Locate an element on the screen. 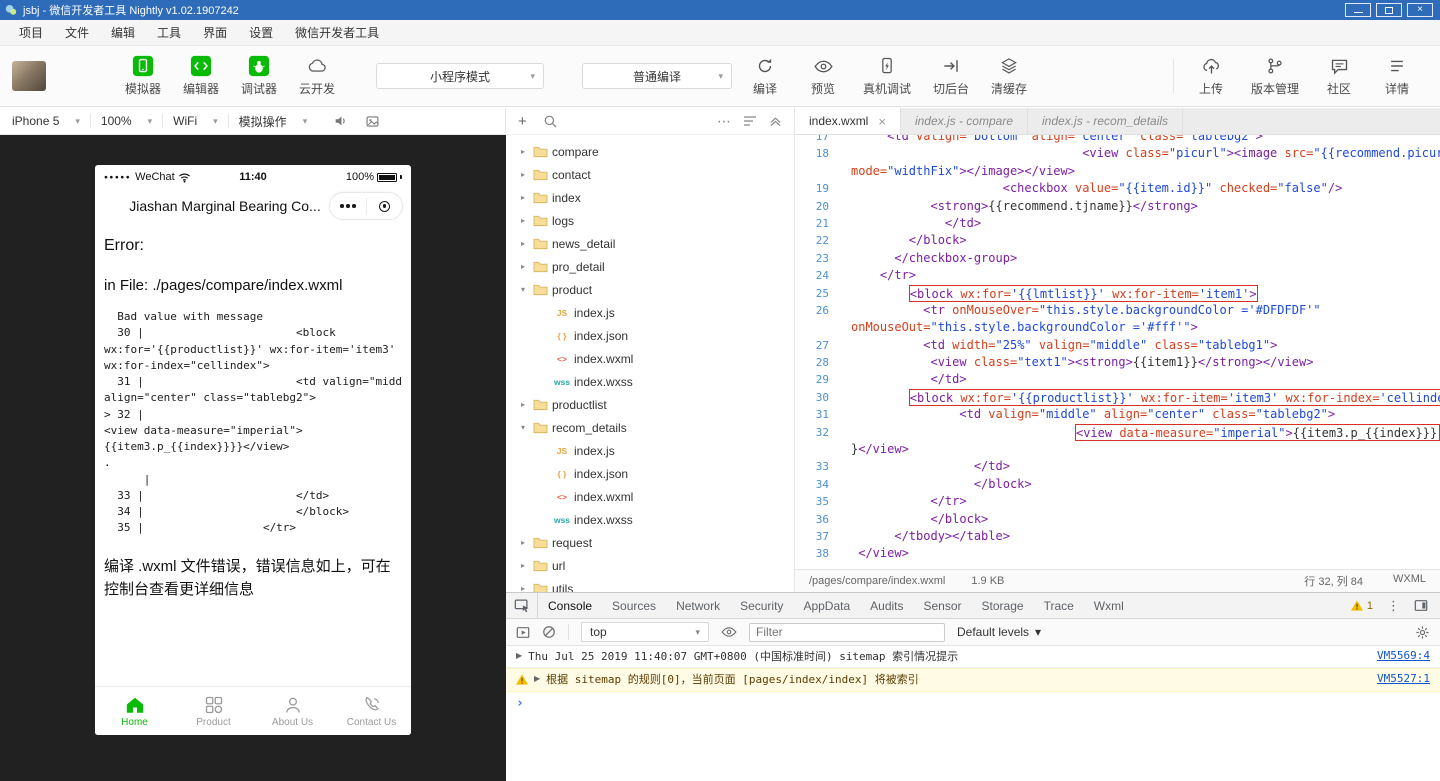  menu-item-2: 编辑 is located at coordinates (123, 32).